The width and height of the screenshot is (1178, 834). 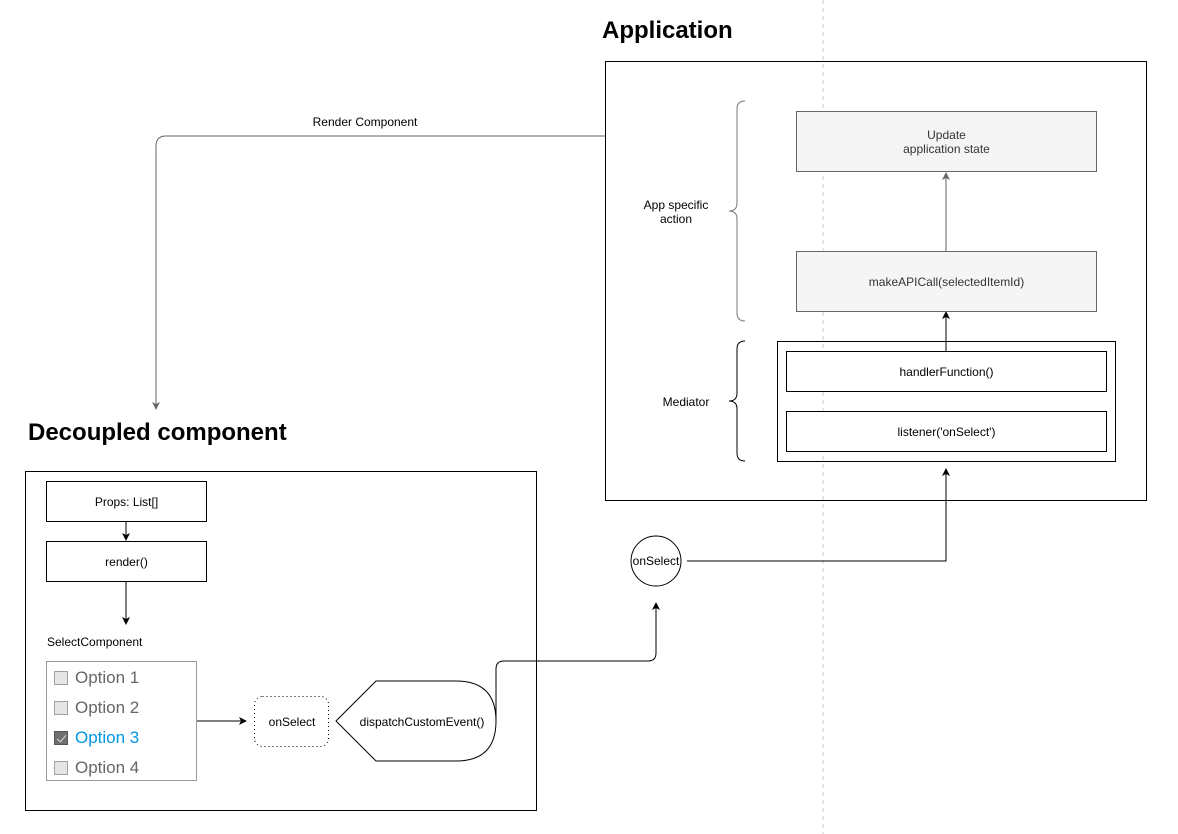 What do you see at coordinates (107, 707) in the screenshot?
I see `option-label: Option 2` at bounding box center [107, 707].